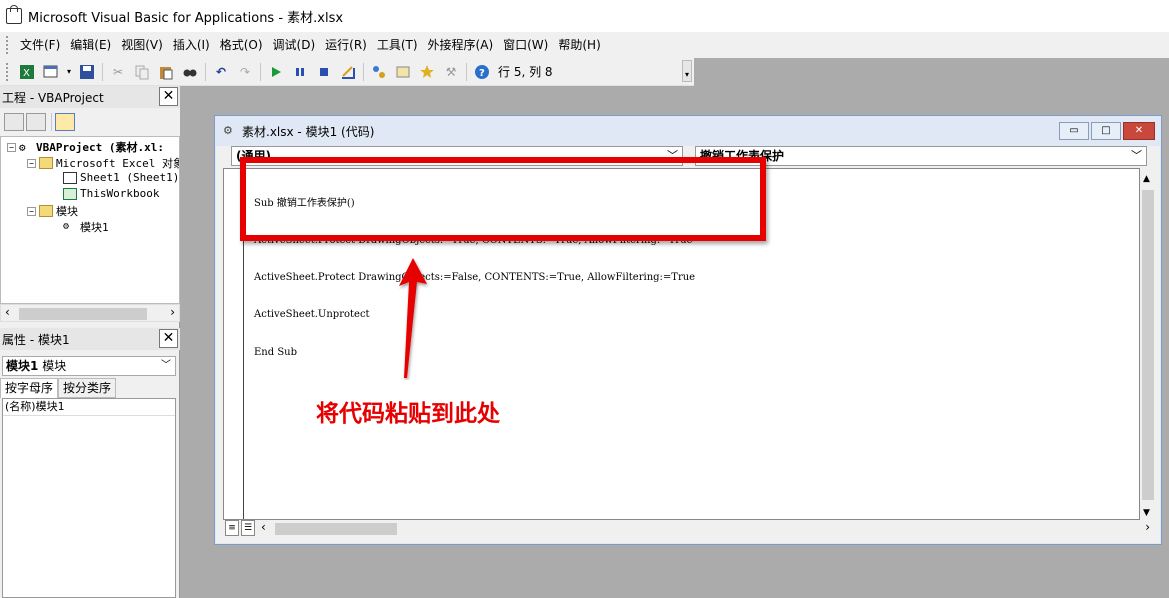  I want to click on menu-format: 格式(O), so click(241, 45).